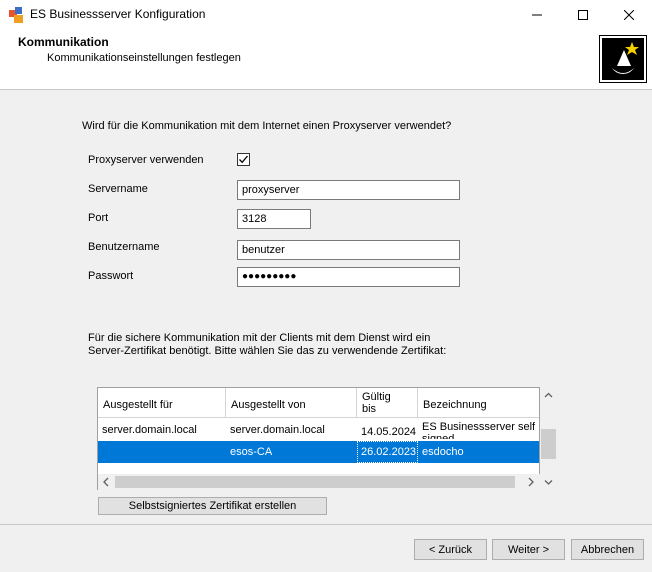 This screenshot has width=652, height=572. I want to click on table-row-selected: esos-CA 26.02.2023 esdocho, so click(318, 452).